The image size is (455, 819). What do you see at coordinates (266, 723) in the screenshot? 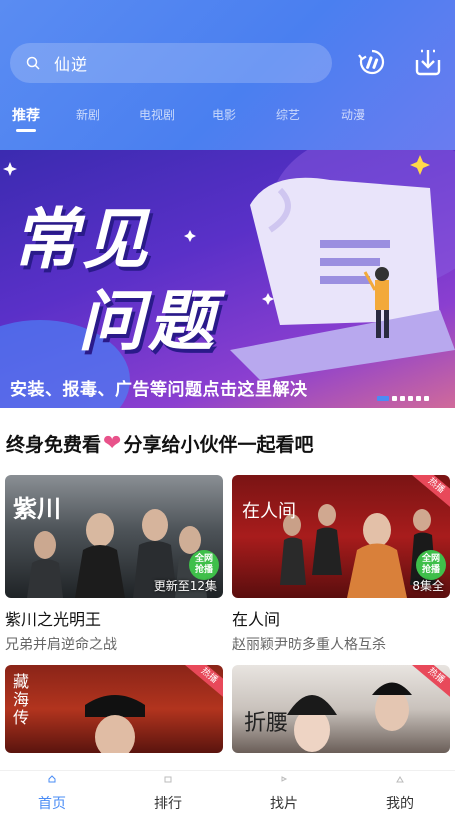
I see `poster-title-art: 折腰` at bounding box center [266, 723].